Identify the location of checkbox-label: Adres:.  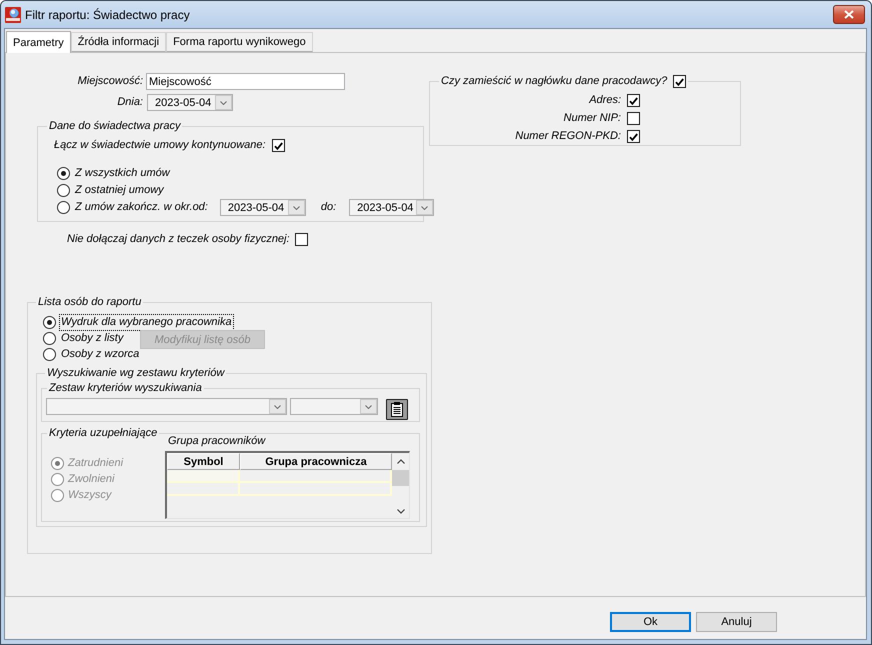
(605, 100).